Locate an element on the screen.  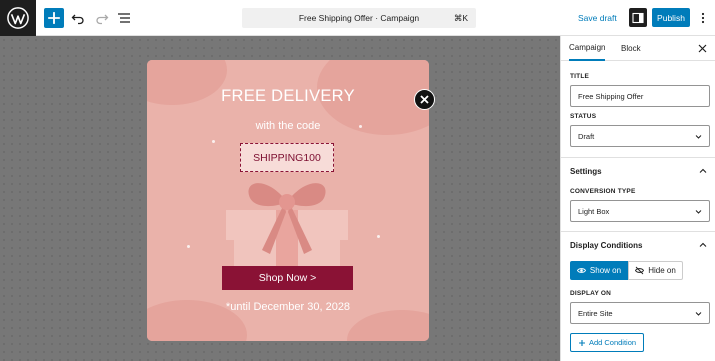
publish-button: Publish is located at coordinates (671, 17).